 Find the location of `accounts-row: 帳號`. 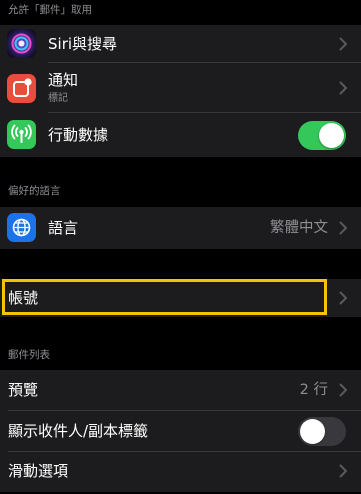

accounts-row: 帳號 is located at coordinates (180, 298).